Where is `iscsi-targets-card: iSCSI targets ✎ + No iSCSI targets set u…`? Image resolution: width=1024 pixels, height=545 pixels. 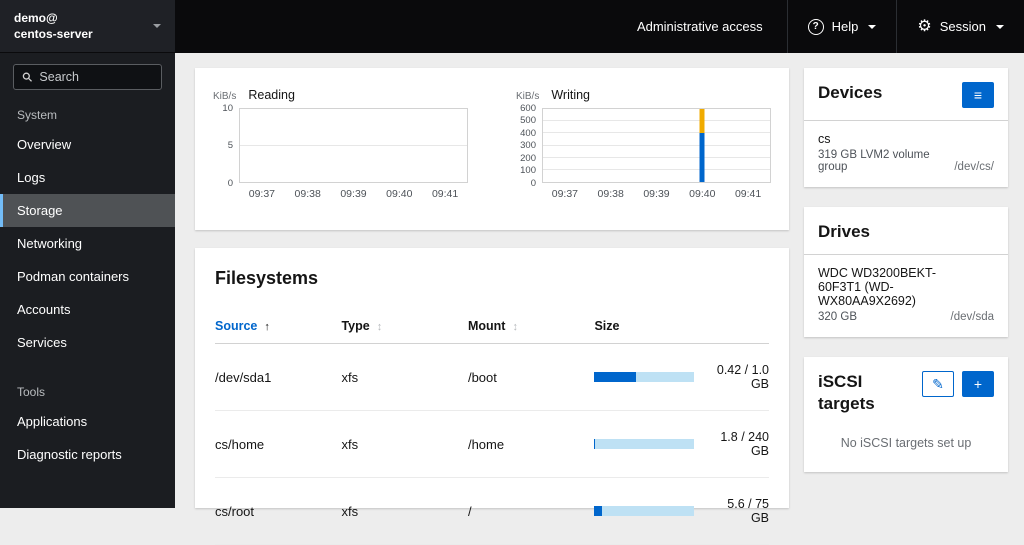 iscsi-targets-card: iSCSI targets ✎ + No iSCSI targets set u… is located at coordinates (906, 414).